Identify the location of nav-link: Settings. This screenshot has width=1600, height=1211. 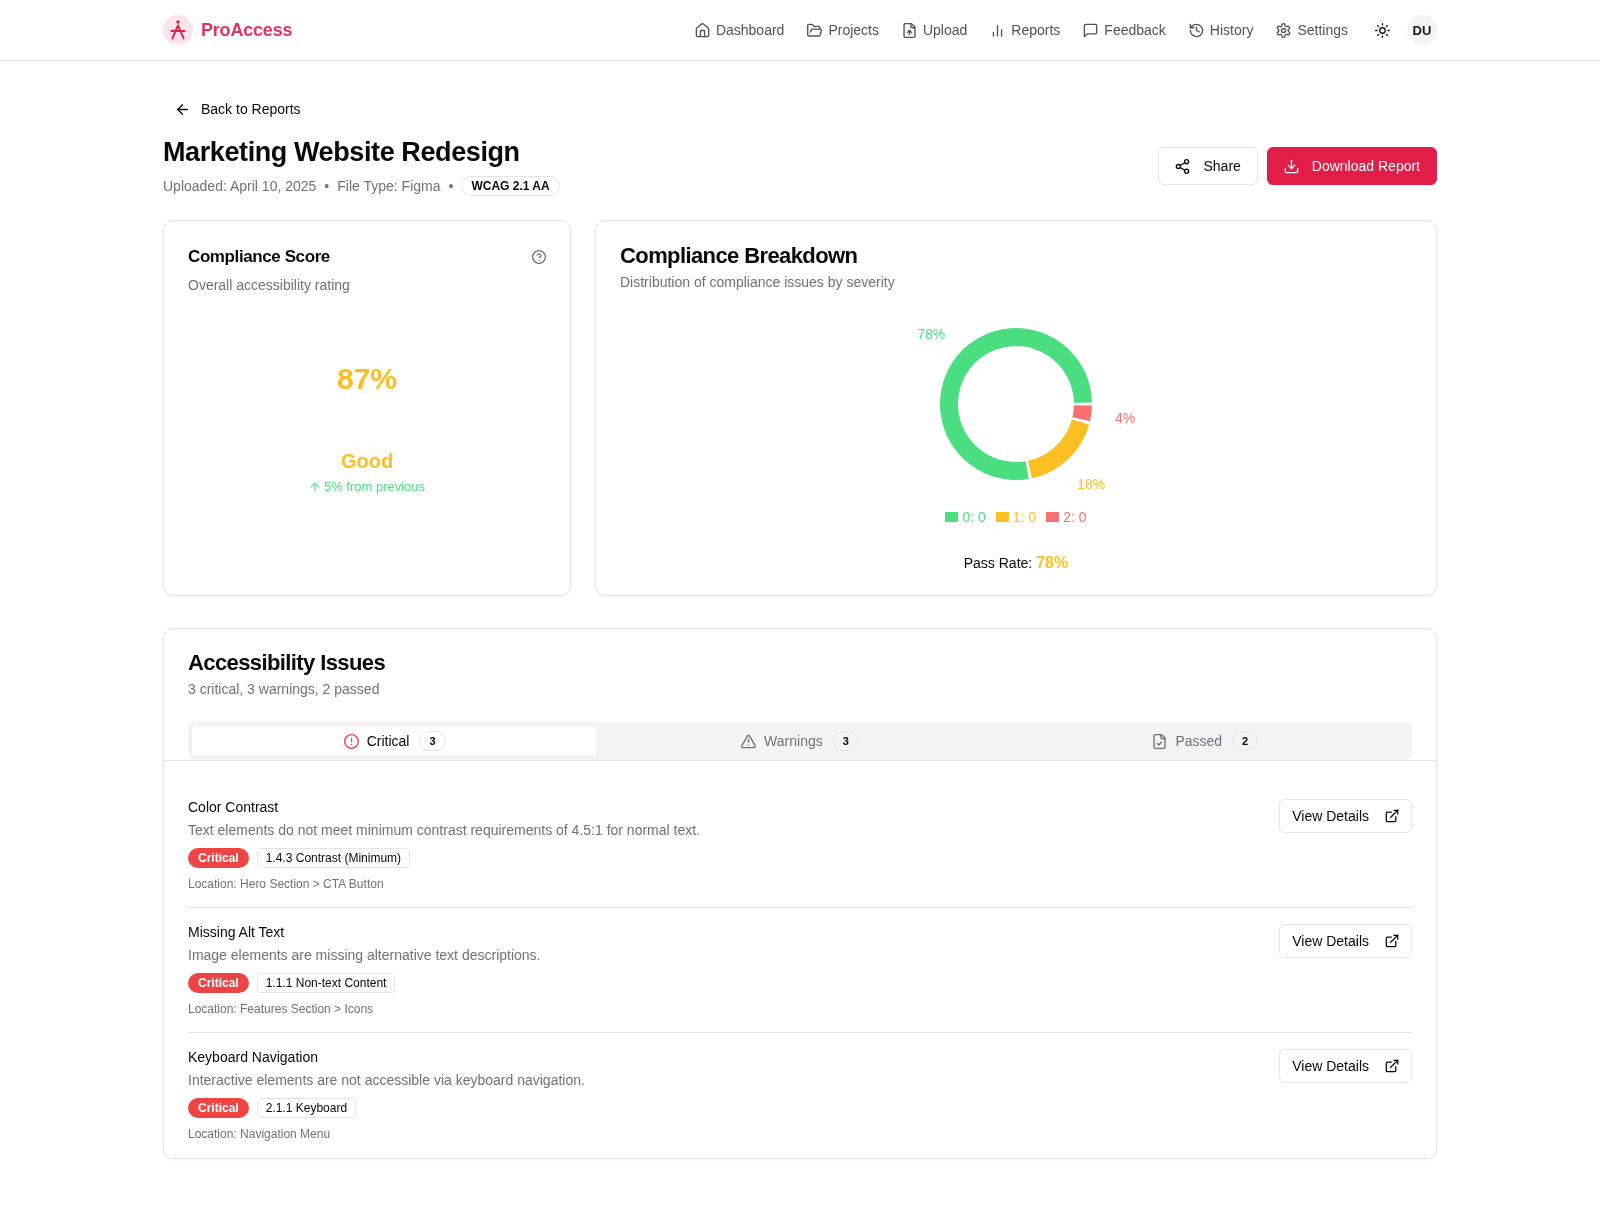
(1312, 30).